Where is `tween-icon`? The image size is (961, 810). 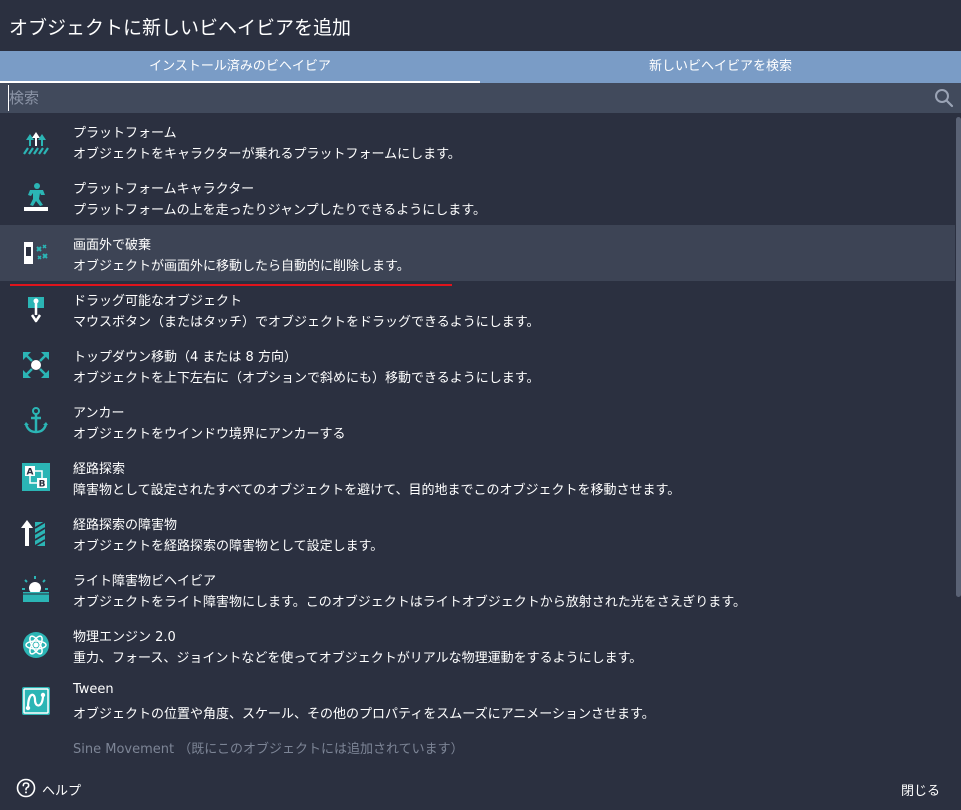
tween-icon is located at coordinates (36, 701).